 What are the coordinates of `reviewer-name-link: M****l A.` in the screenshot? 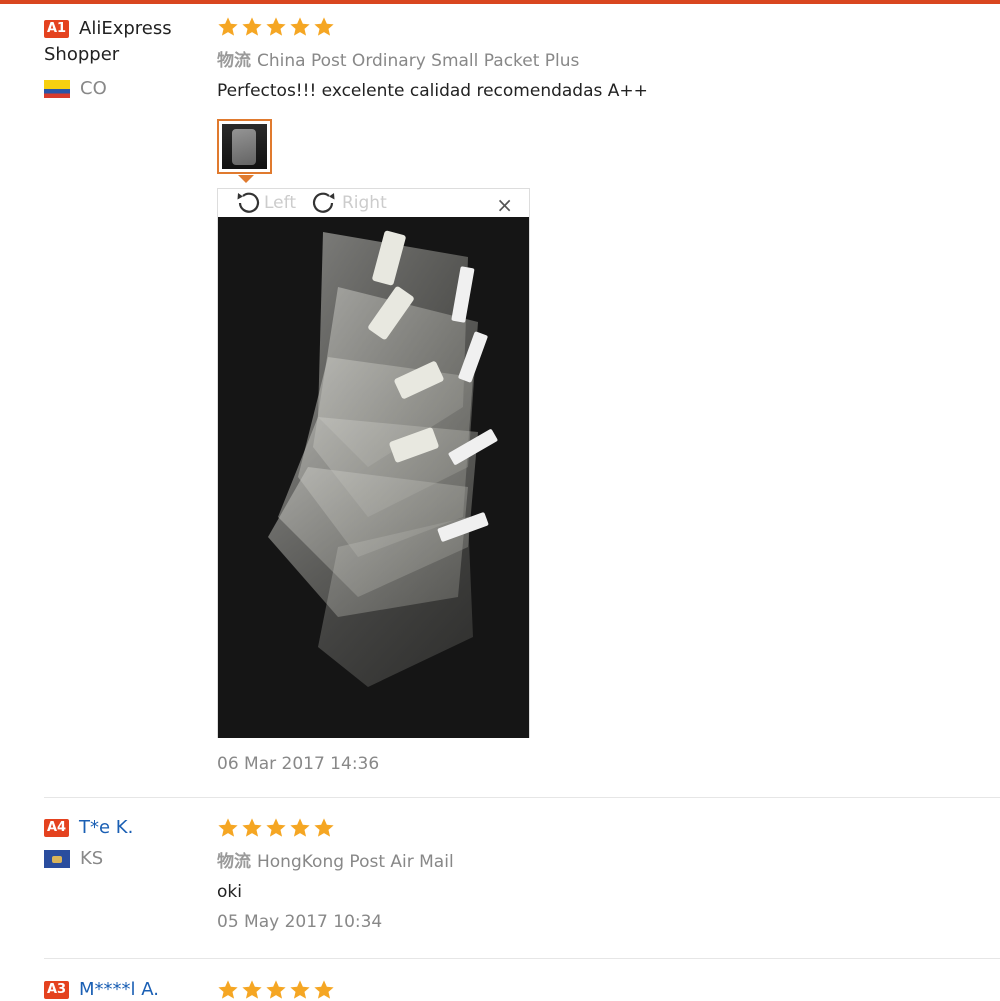 It's located at (119, 989).